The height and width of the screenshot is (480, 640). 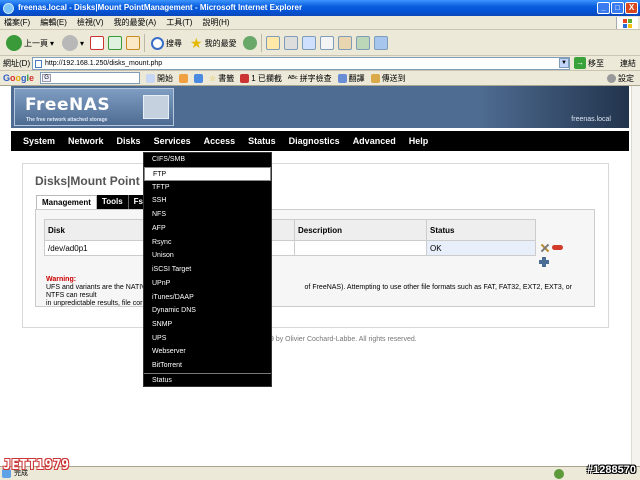 What do you see at coordinates (326, 43) in the screenshot?
I see `discuss-icon` at bounding box center [326, 43].